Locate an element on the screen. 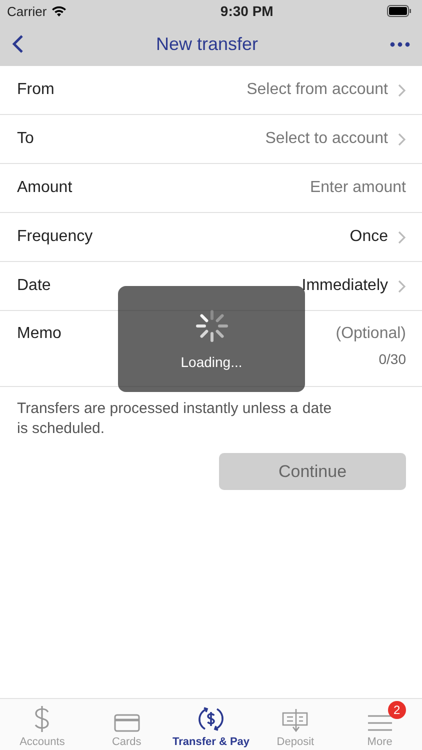 Image resolution: width=422 pixels, height=750 pixels. carrier-name: Carrier is located at coordinates (27, 11).